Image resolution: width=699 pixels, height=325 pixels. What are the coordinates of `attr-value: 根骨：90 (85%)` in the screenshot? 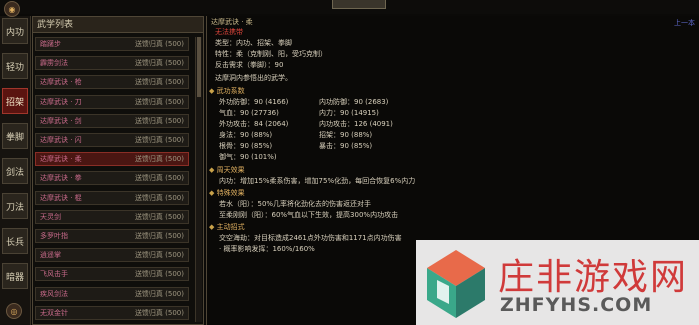 It's located at (246, 146).